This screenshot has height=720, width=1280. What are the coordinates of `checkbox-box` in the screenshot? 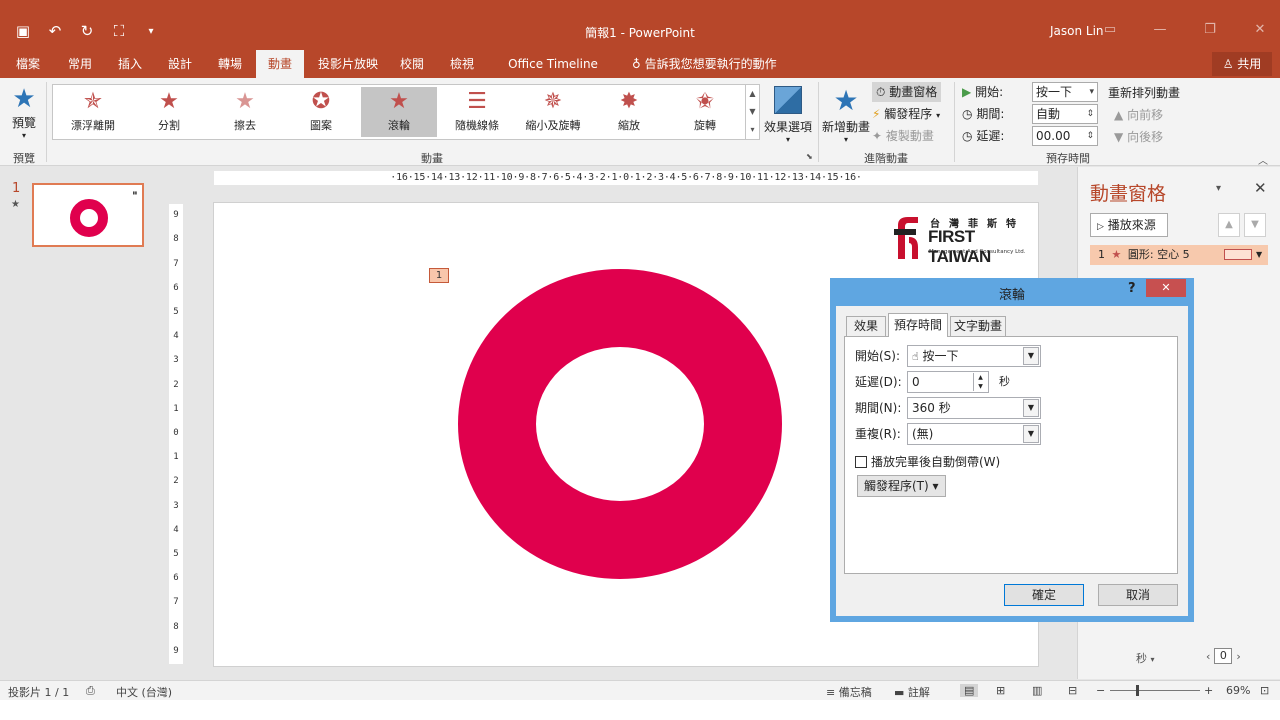 It's located at (861, 461).